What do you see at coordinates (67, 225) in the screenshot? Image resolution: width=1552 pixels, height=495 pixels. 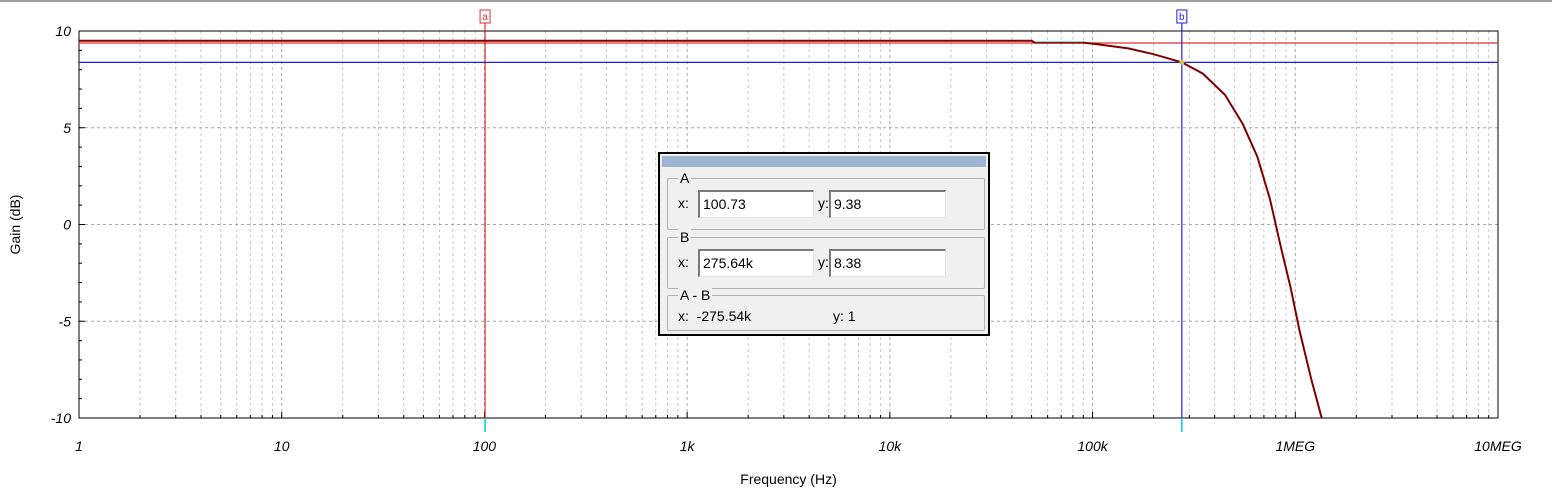 I see `y-tick-label: 0` at bounding box center [67, 225].